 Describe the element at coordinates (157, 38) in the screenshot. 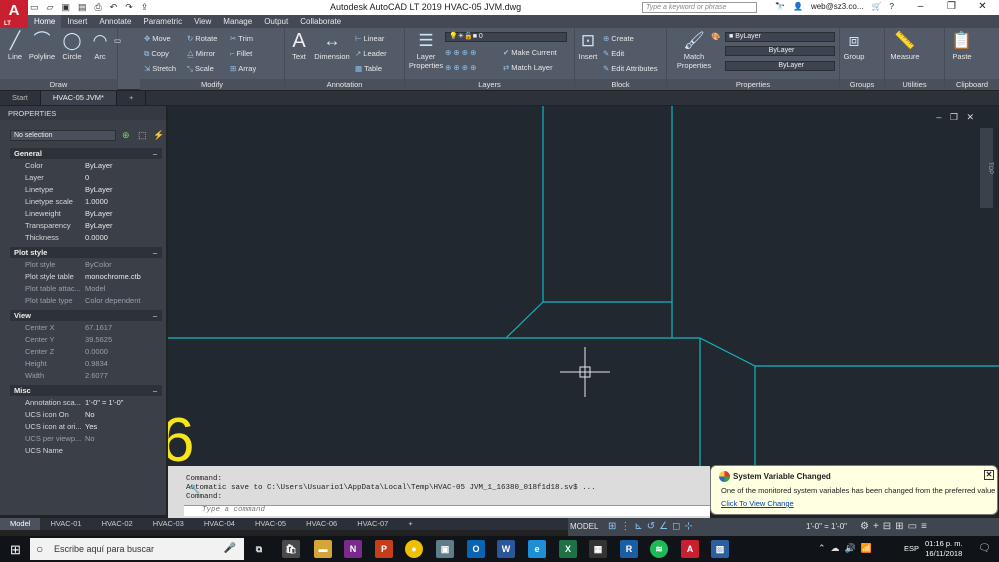

I see `move-button: ✥ Move` at that location.